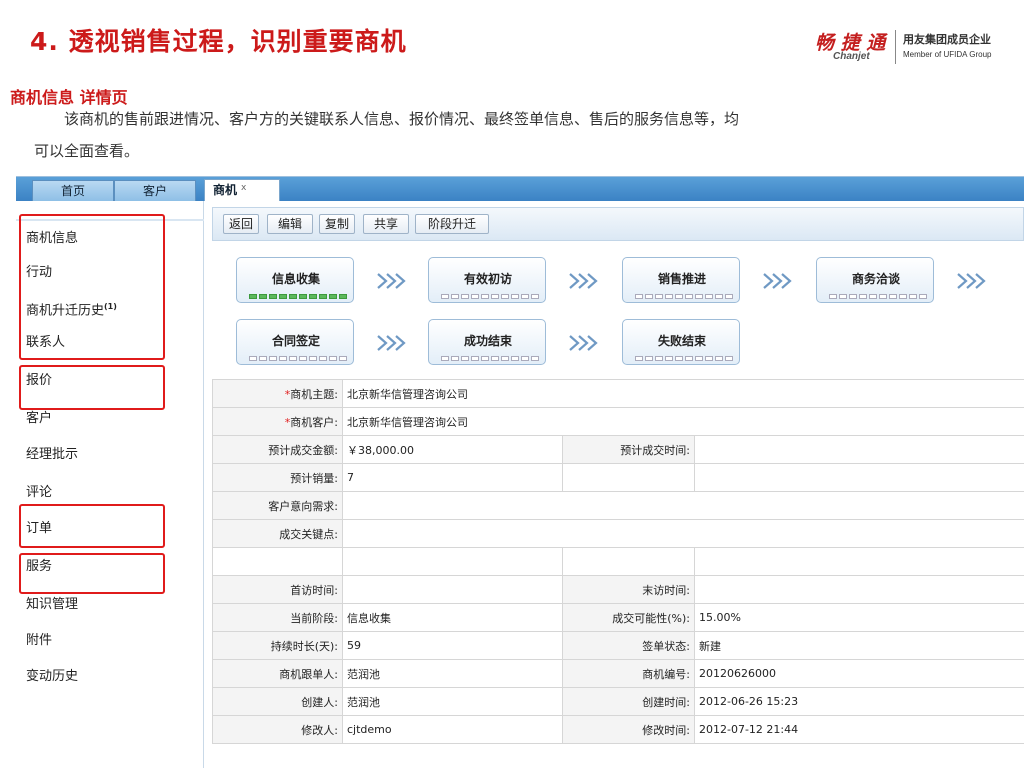 This screenshot has width=1024, height=768. Describe the element at coordinates (110, 493) in the screenshot. I see `sidebar-item-comments: 评论` at that location.